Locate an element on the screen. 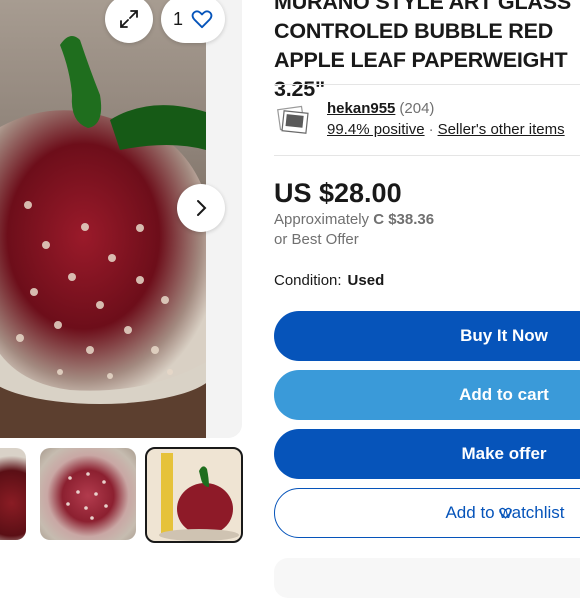 The image size is (580, 598). next-image-button is located at coordinates (201, 208).